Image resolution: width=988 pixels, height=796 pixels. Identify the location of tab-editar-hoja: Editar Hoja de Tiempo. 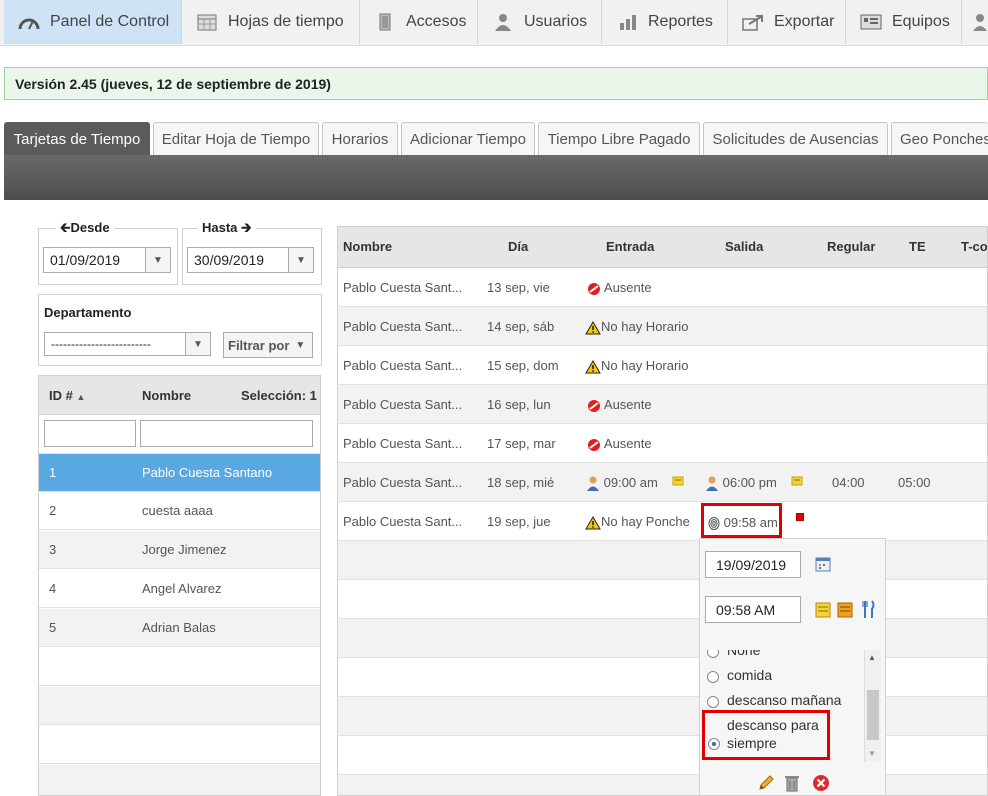
(236, 139).